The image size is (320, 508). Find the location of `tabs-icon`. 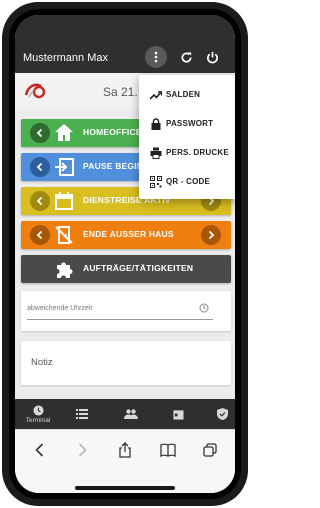

tabs-icon is located at coordinates (210, 450).